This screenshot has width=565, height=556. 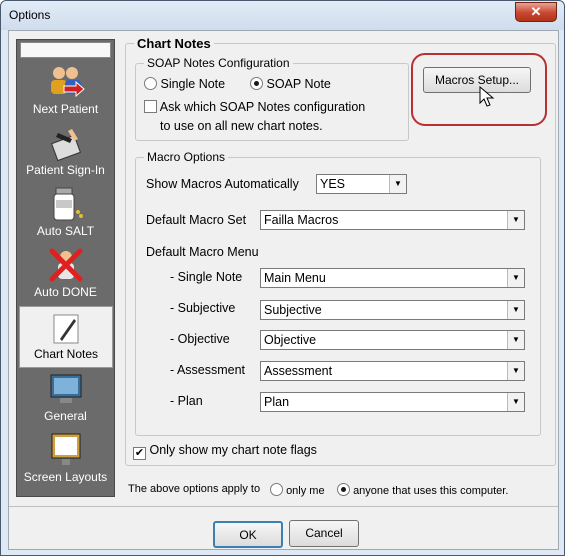 I want to click on auto-done-icon, so click(x=65, y=265).